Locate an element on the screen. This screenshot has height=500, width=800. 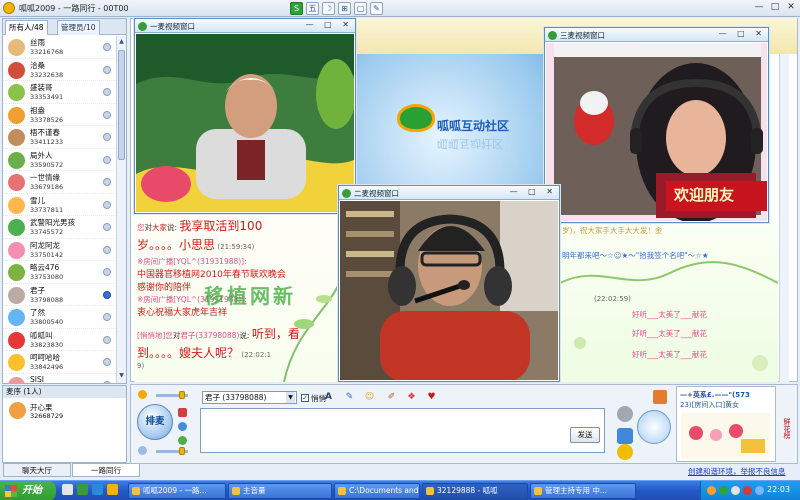
chevron-down-icon: ▼ is located at coordinates (290, 397).